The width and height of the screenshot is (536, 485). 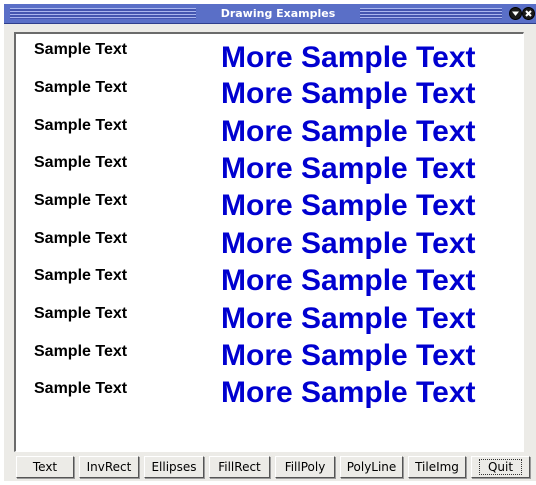 I want to click on close-icon, so click(x=528, y=13).